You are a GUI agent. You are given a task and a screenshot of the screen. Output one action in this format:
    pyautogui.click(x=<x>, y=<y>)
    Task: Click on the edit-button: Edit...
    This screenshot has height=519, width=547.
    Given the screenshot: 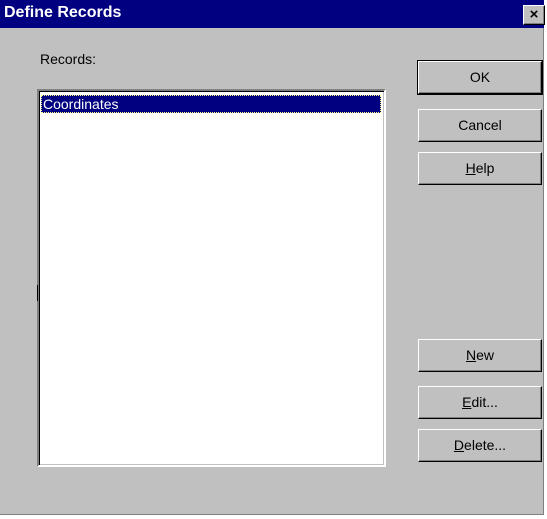 What is the action you would take?
    pyautogui.click(x=480, y=402)
    